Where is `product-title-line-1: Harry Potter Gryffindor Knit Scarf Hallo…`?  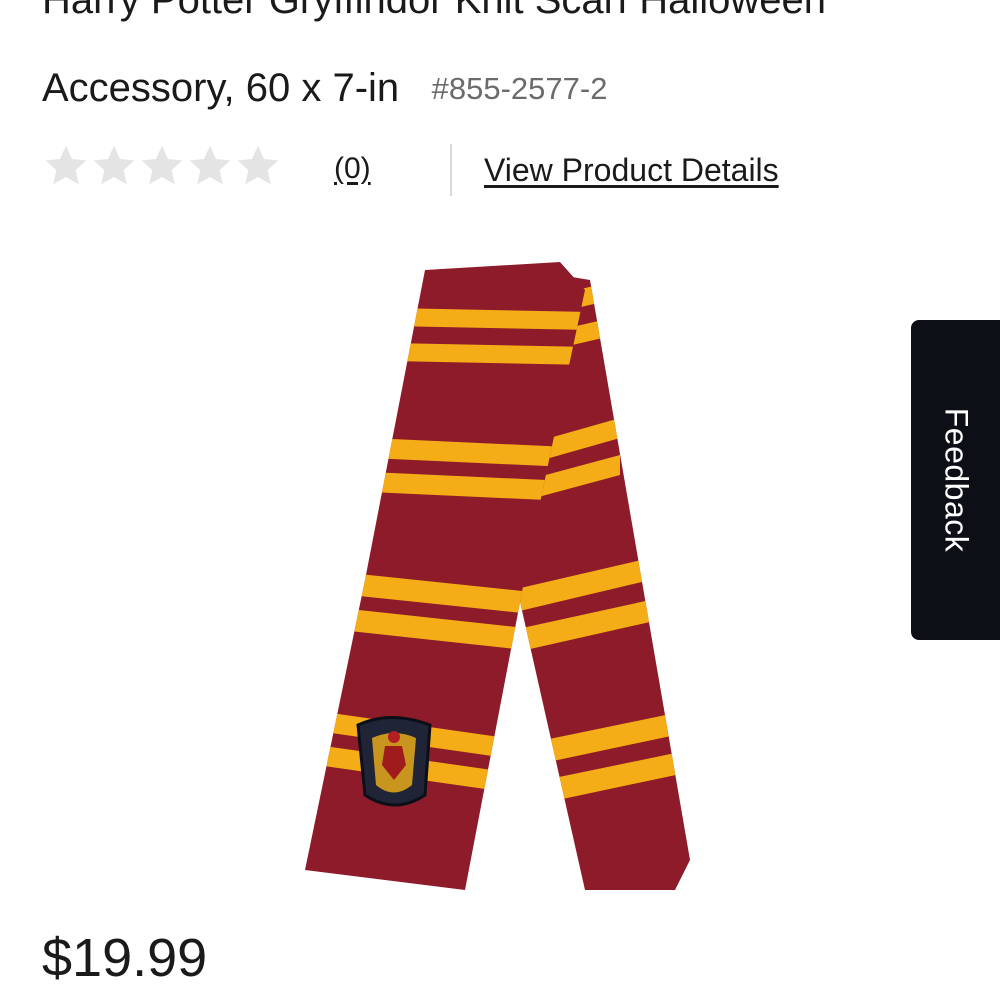
product-title-line-1: Harry Potter Gryffindor Knit Scarf Hallo… is located at coordinates (434, 11).